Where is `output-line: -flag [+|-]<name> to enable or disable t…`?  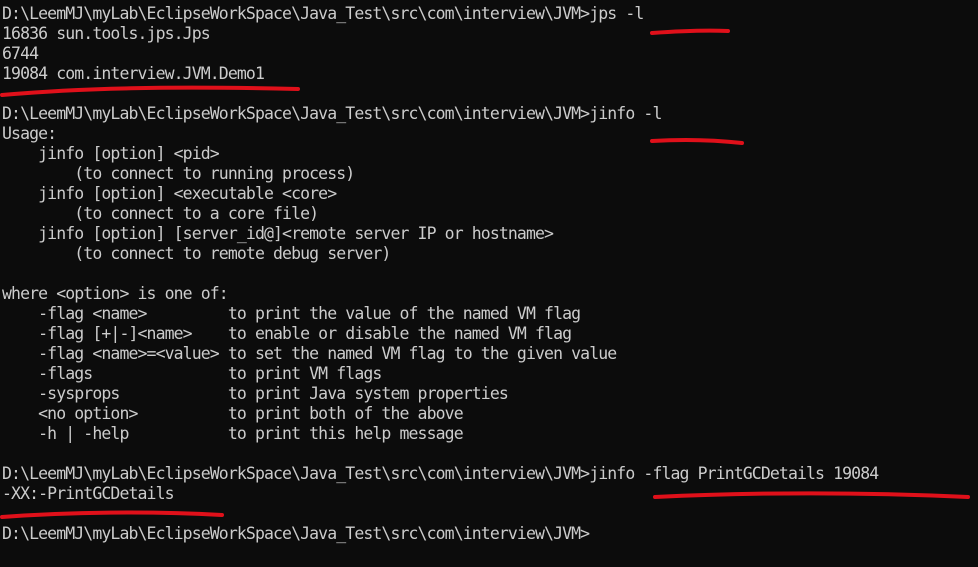
output-line: -flag [+|-]<name> to enable or disable t… is located at coordinates (287, 333).